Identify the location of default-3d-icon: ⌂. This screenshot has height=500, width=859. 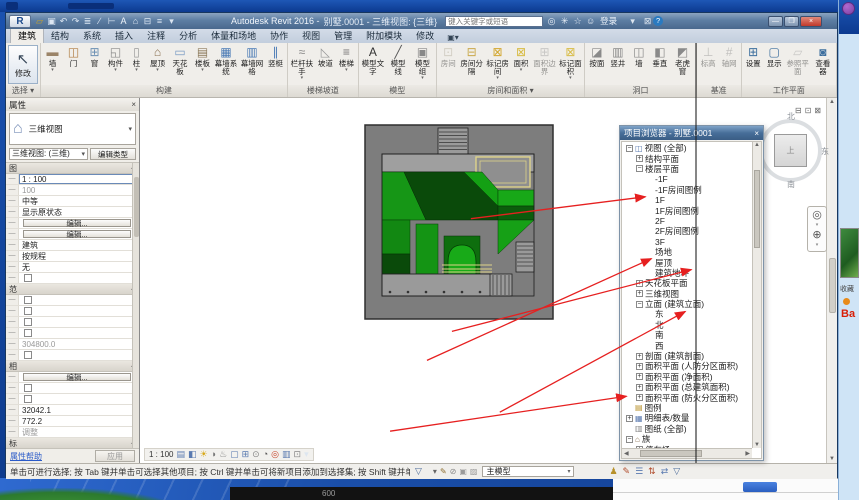
(135, 21).